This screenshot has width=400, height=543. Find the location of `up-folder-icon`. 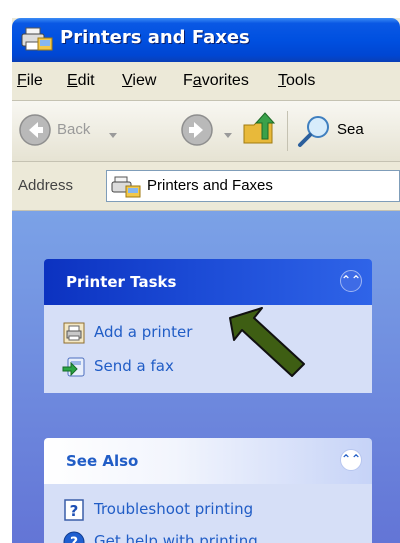

up-folder-icon is located at coordinates (260, 131).